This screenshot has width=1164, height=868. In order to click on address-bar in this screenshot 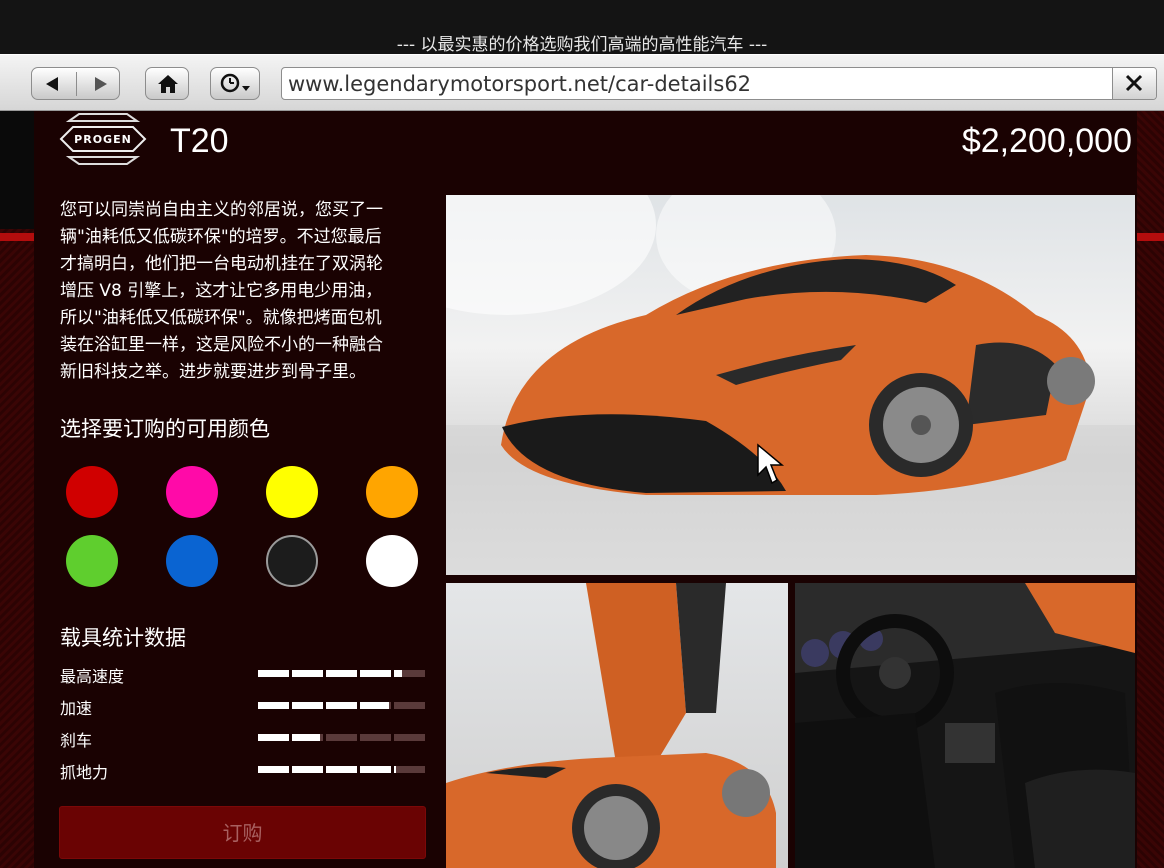, I will do `click(719, 83)`.